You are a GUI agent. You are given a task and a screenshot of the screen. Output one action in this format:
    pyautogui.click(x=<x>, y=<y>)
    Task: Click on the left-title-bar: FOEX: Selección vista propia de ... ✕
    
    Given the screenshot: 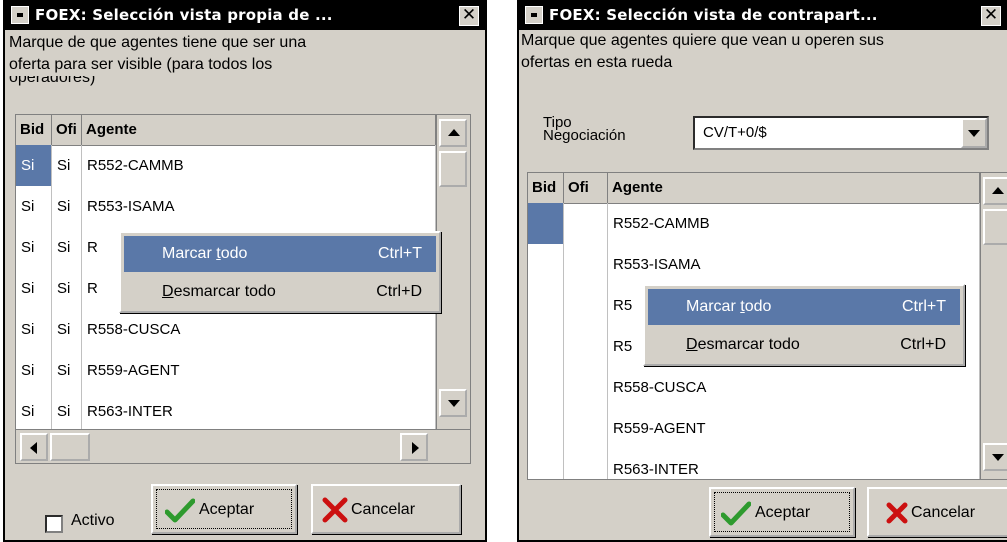 What is the action you would take?
    pyautogui.click(x=245, y=16)
    